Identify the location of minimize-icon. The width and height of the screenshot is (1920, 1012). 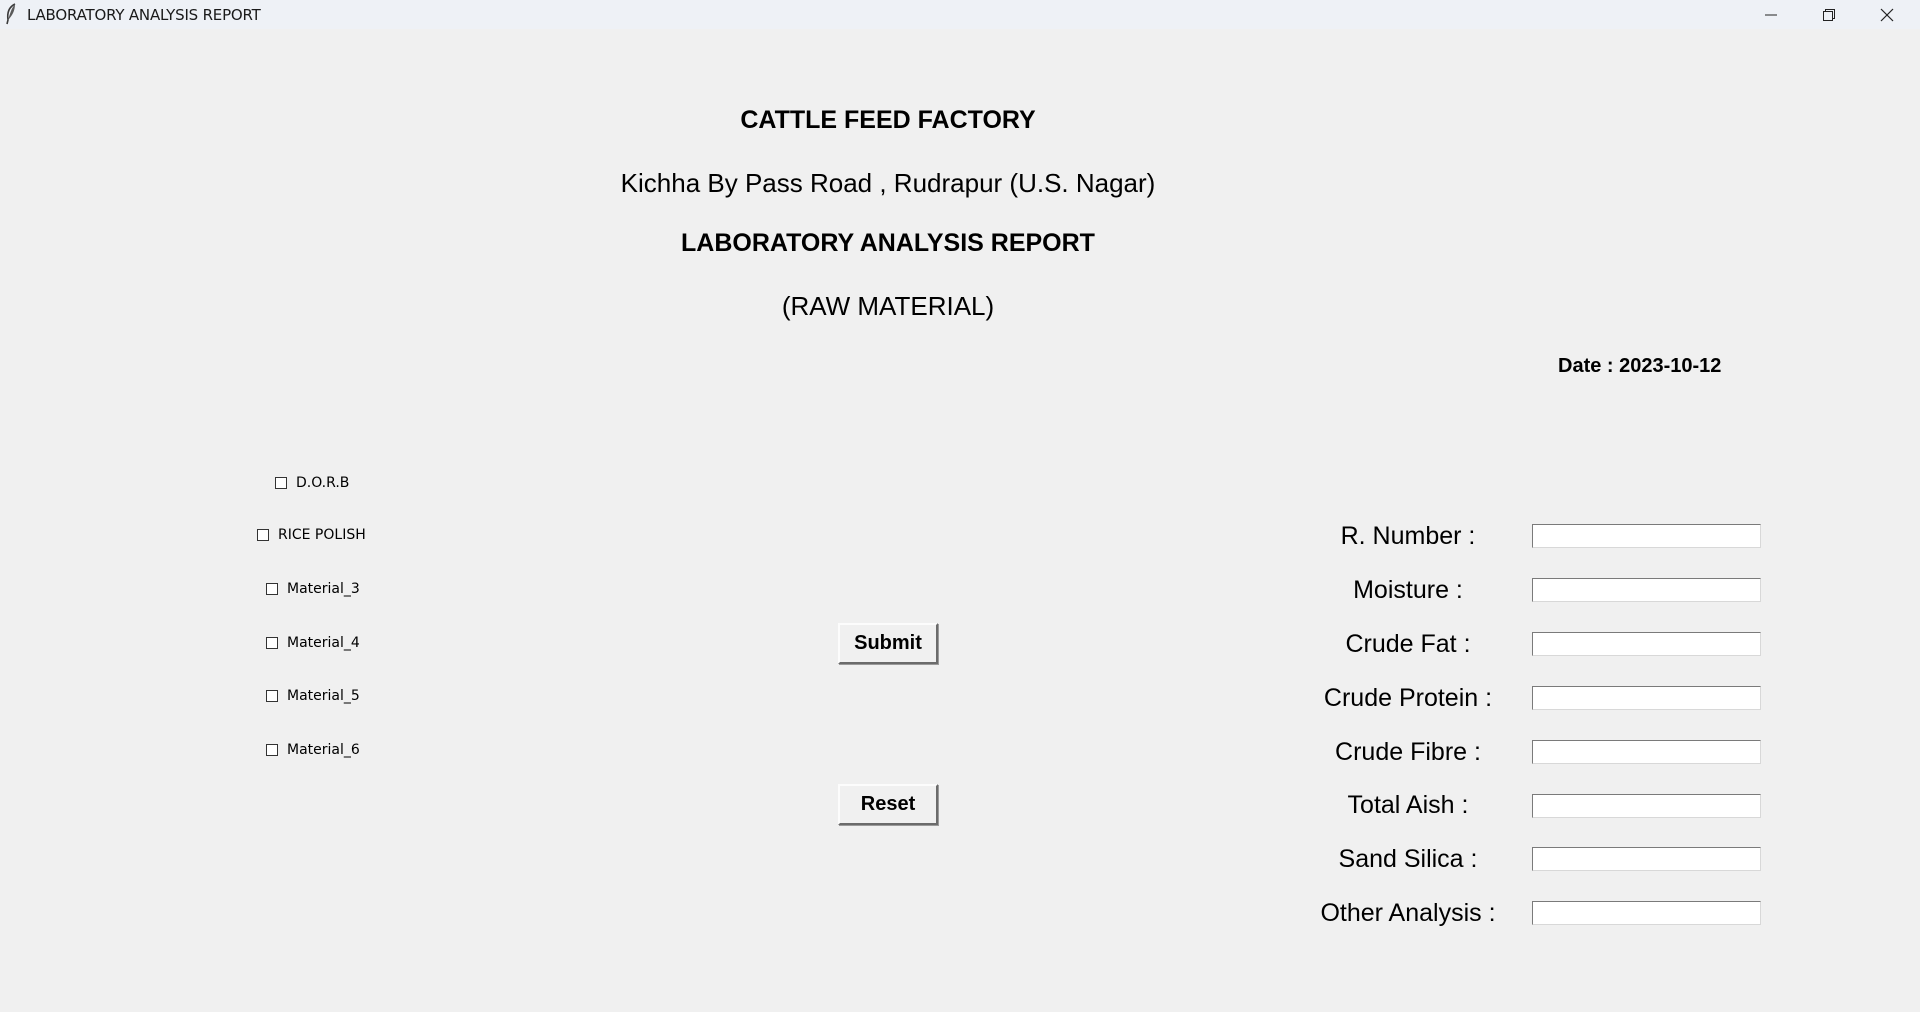
(1771, 15).